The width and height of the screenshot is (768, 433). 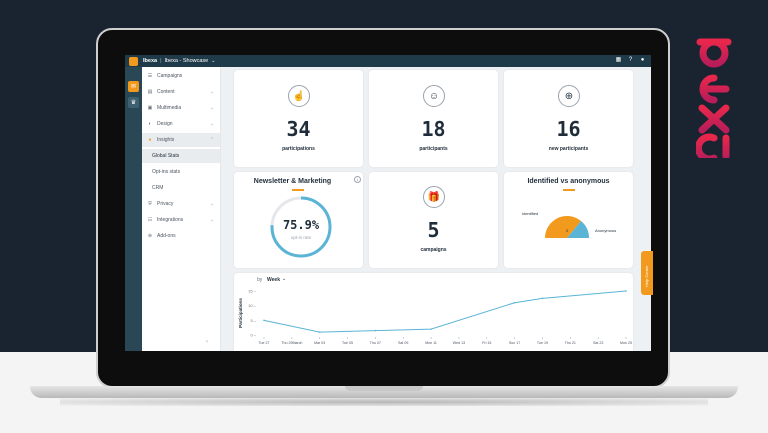 What do you see at coordinates (542, 343) in the screenshot?
I see `x-tick-label: Tue 19` at bounding box center [542, 343].